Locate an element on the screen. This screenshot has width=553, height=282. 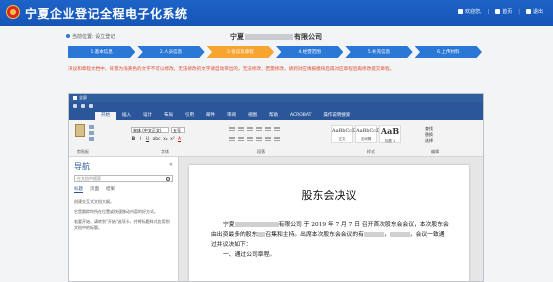
save-icon is located at coordinates (75, 106).